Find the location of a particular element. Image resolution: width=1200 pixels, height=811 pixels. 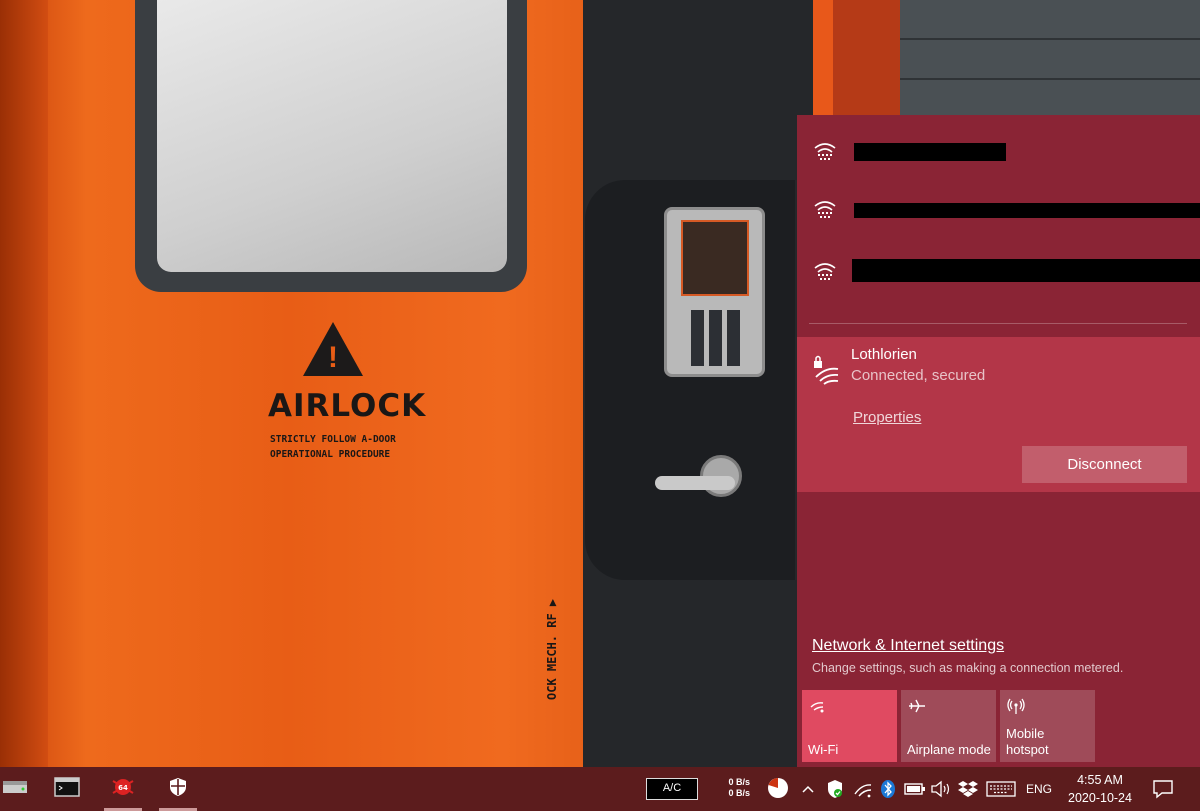

mobile-hotspot-tile: Mobile hotspot is located at coordinates (1047, 726).